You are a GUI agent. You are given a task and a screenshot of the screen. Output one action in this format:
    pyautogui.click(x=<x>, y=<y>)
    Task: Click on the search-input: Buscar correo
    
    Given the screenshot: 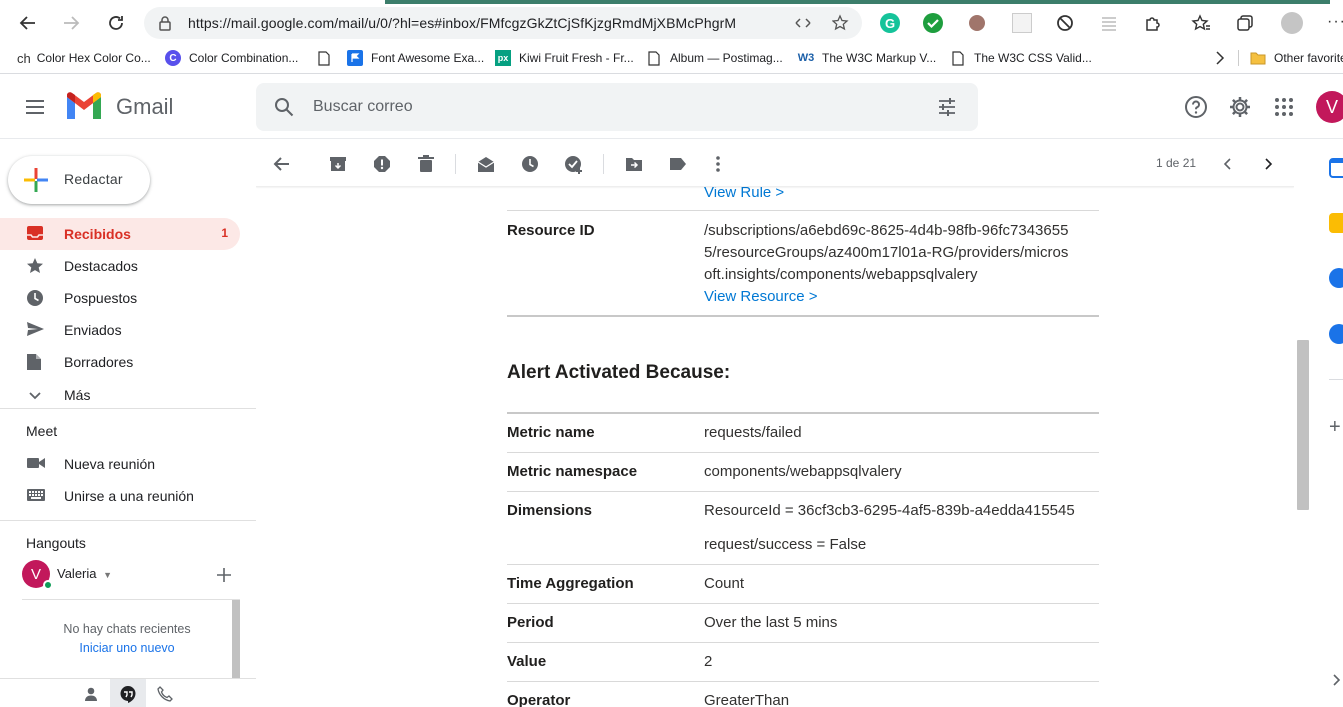 What is the action you would take?
    pyautogui.click(x=363, y=107)
    